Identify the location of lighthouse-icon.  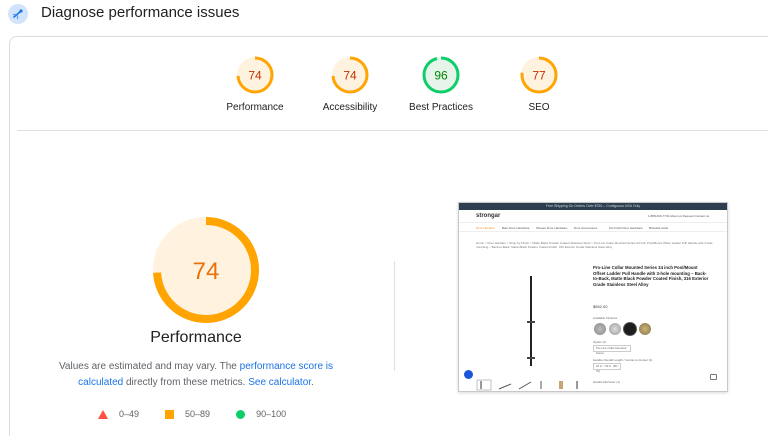
(18, 14).